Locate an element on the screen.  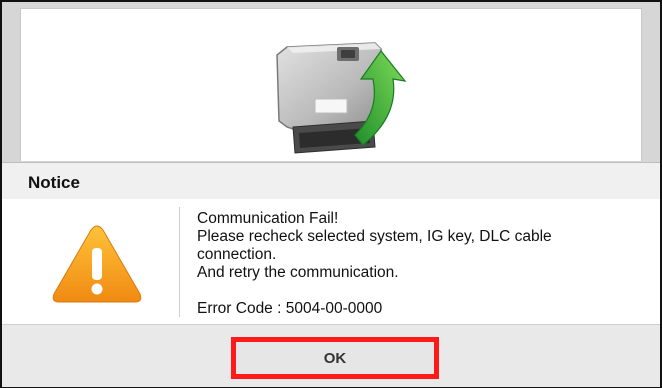
dialog-divider is located at coordinates (179, 262).